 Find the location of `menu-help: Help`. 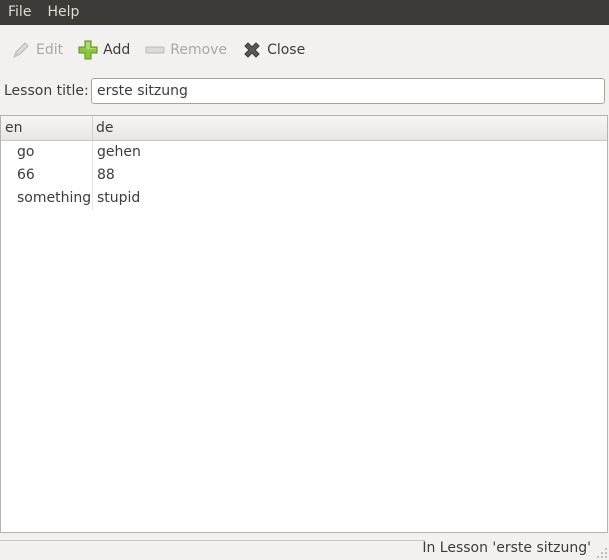

menu-help: Help is located at coordinates (63, 12).